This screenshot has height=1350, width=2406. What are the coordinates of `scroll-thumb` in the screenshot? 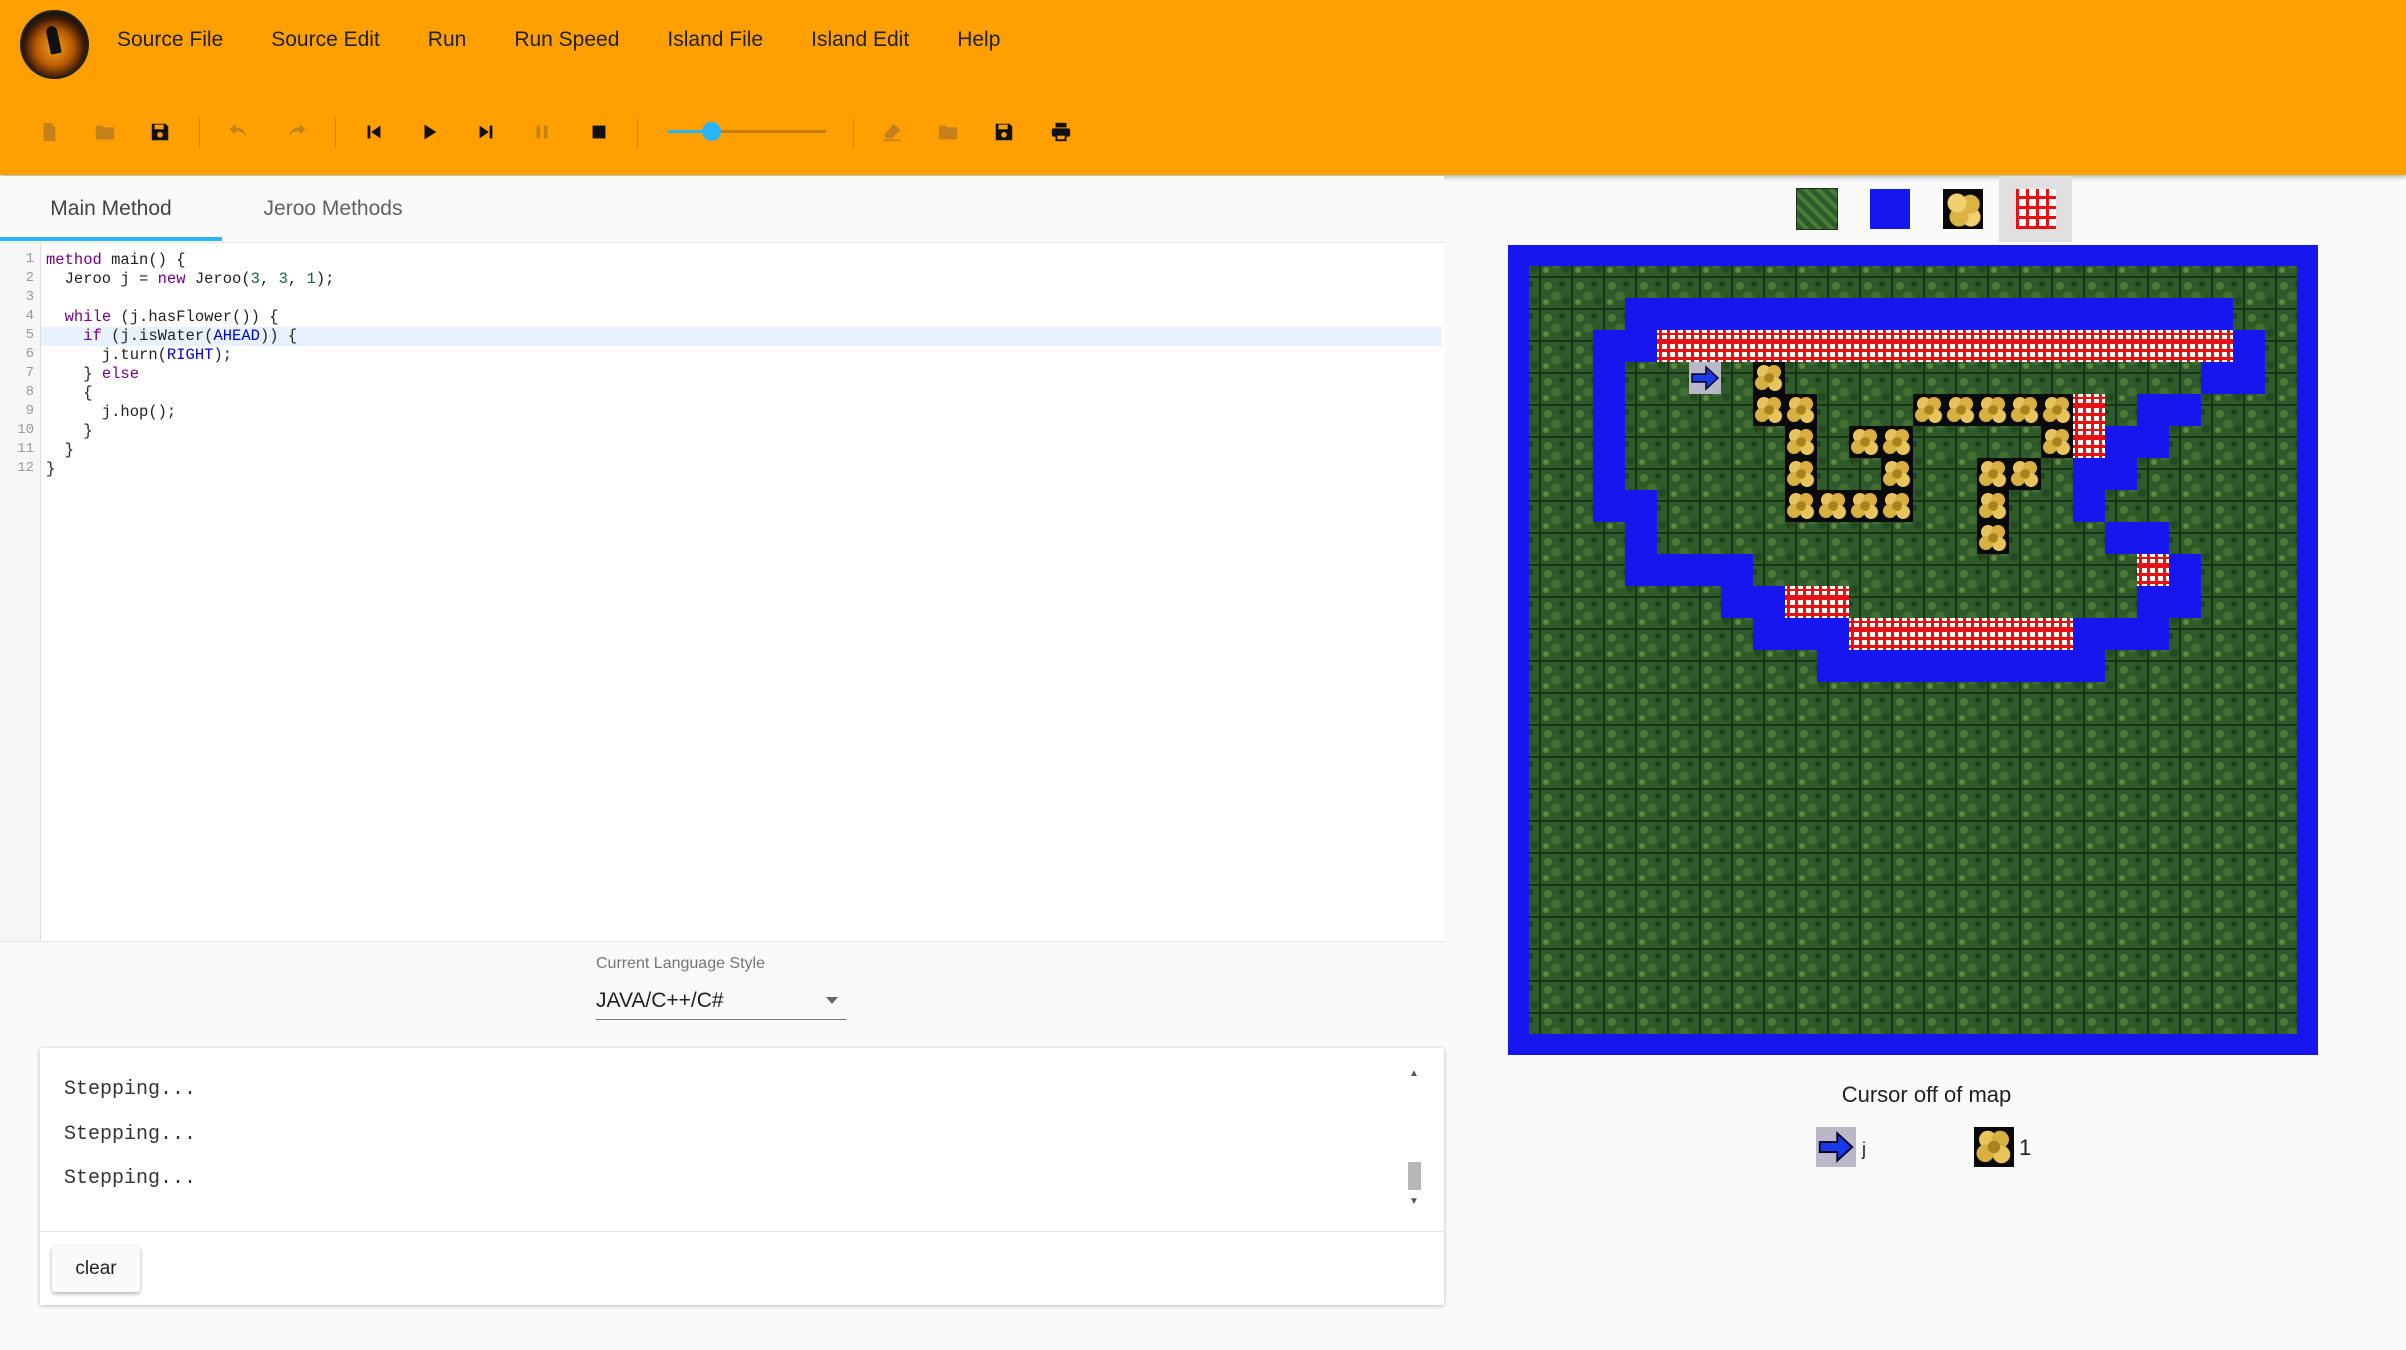 It's located at (1414, 1176).